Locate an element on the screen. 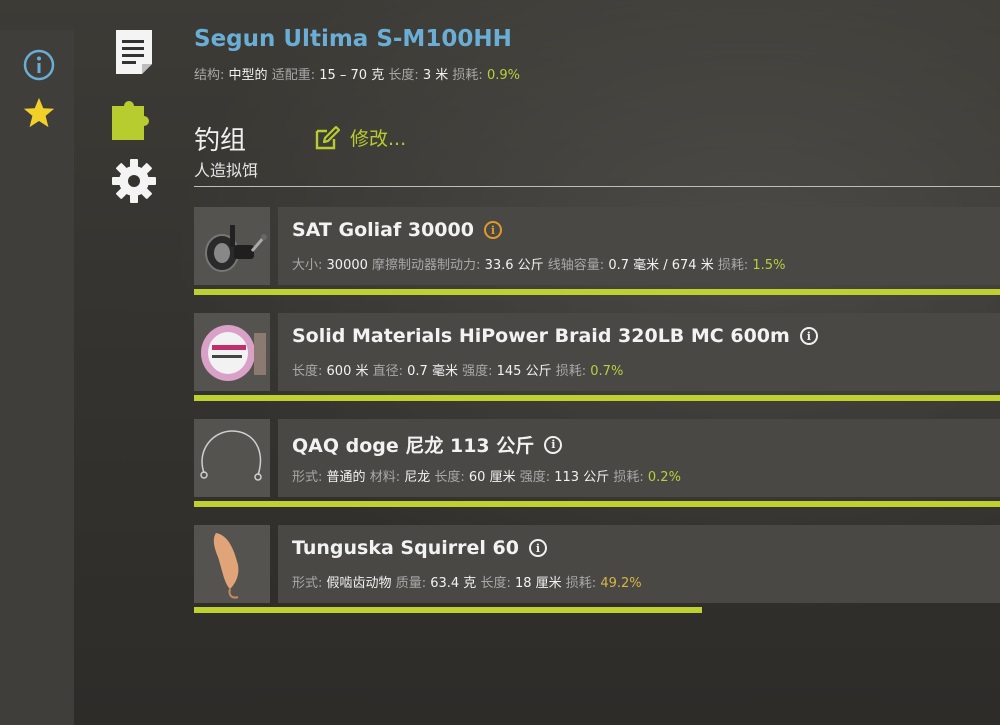  line-length-value: 600 米 is located at coordinates (347, 371).